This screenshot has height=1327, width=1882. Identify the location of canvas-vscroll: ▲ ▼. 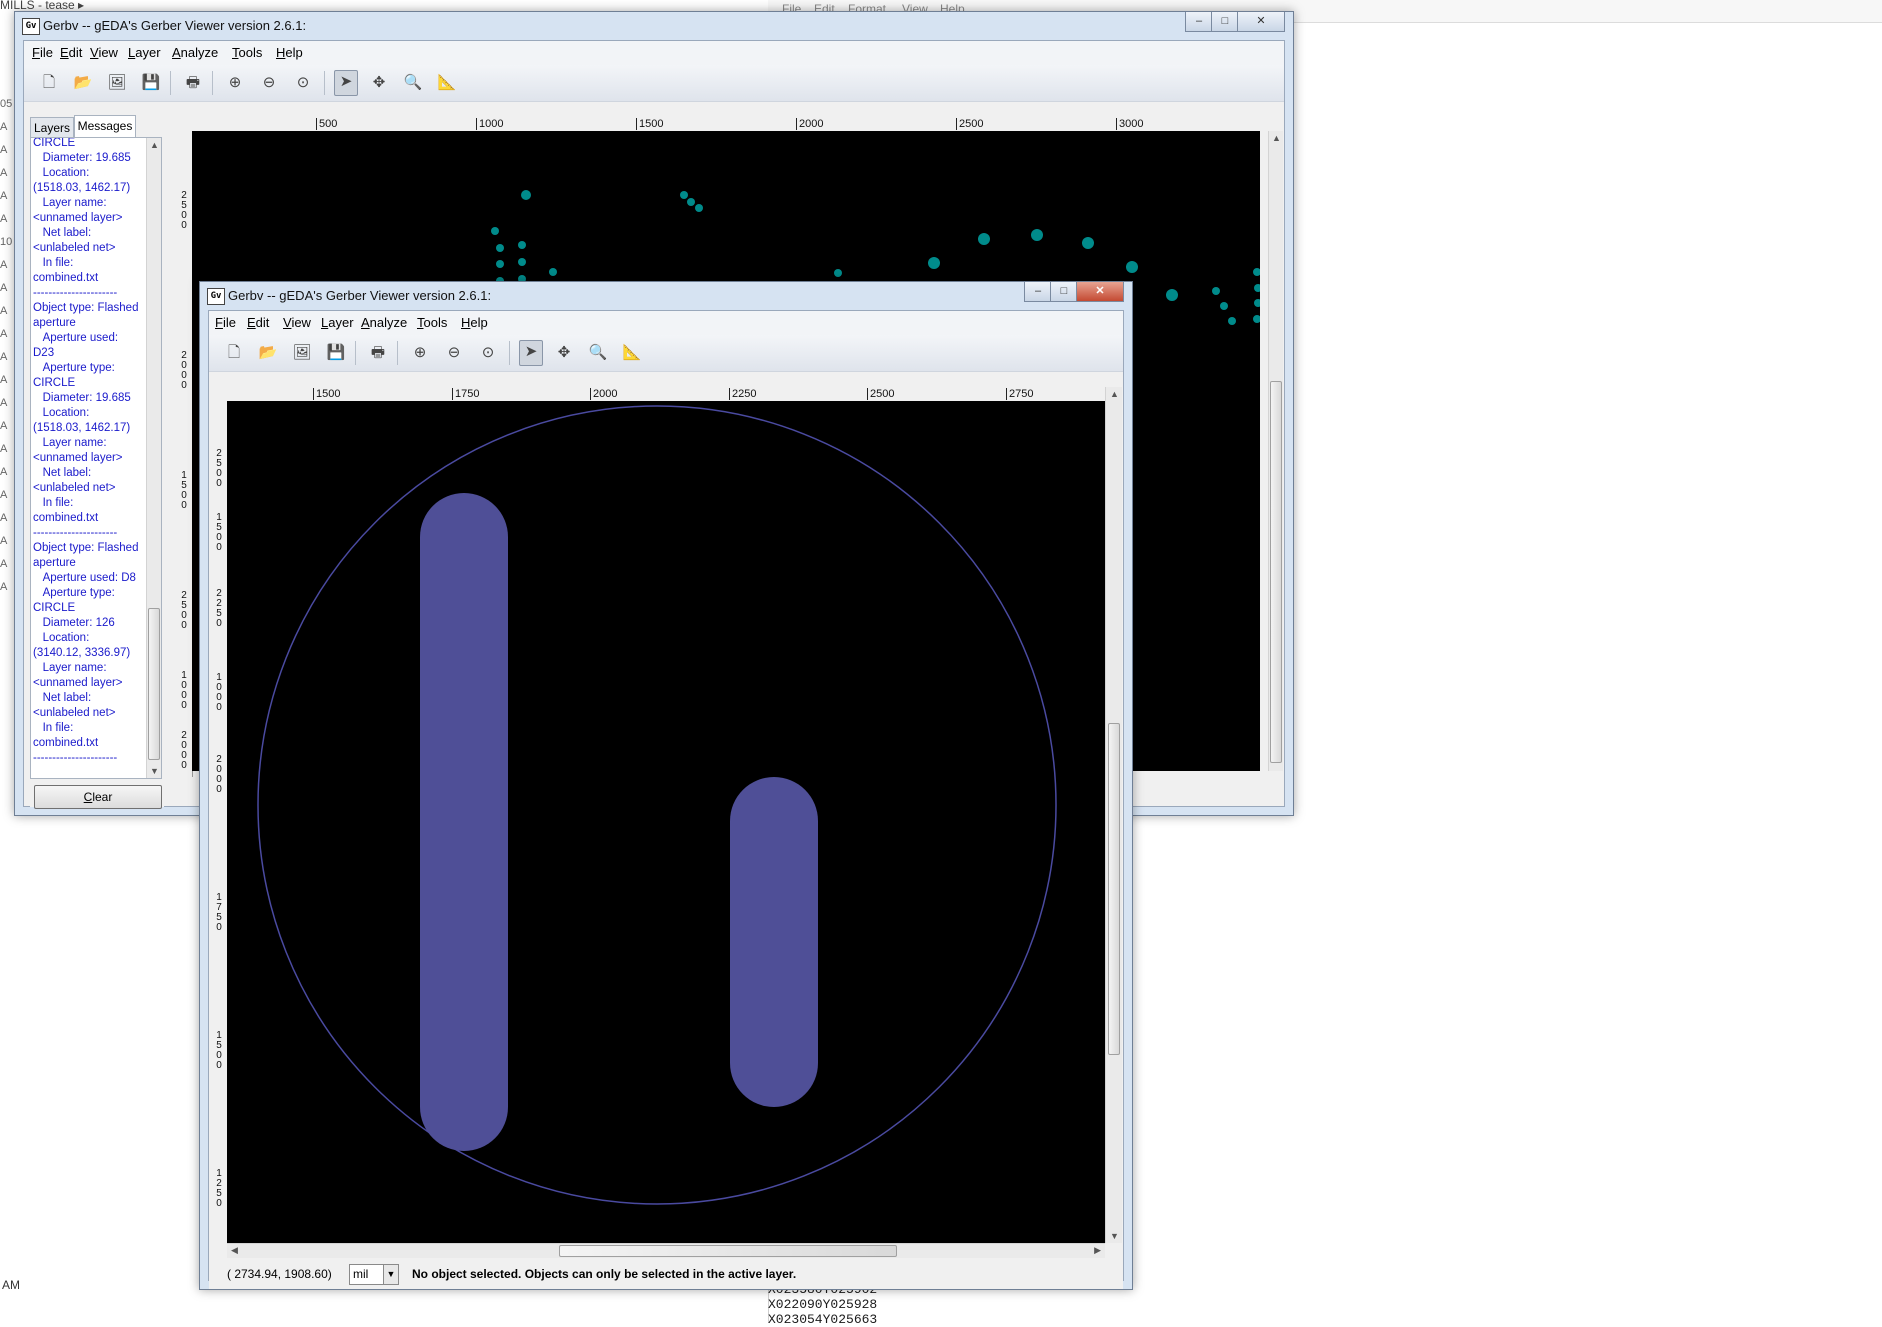
(1113, 815).